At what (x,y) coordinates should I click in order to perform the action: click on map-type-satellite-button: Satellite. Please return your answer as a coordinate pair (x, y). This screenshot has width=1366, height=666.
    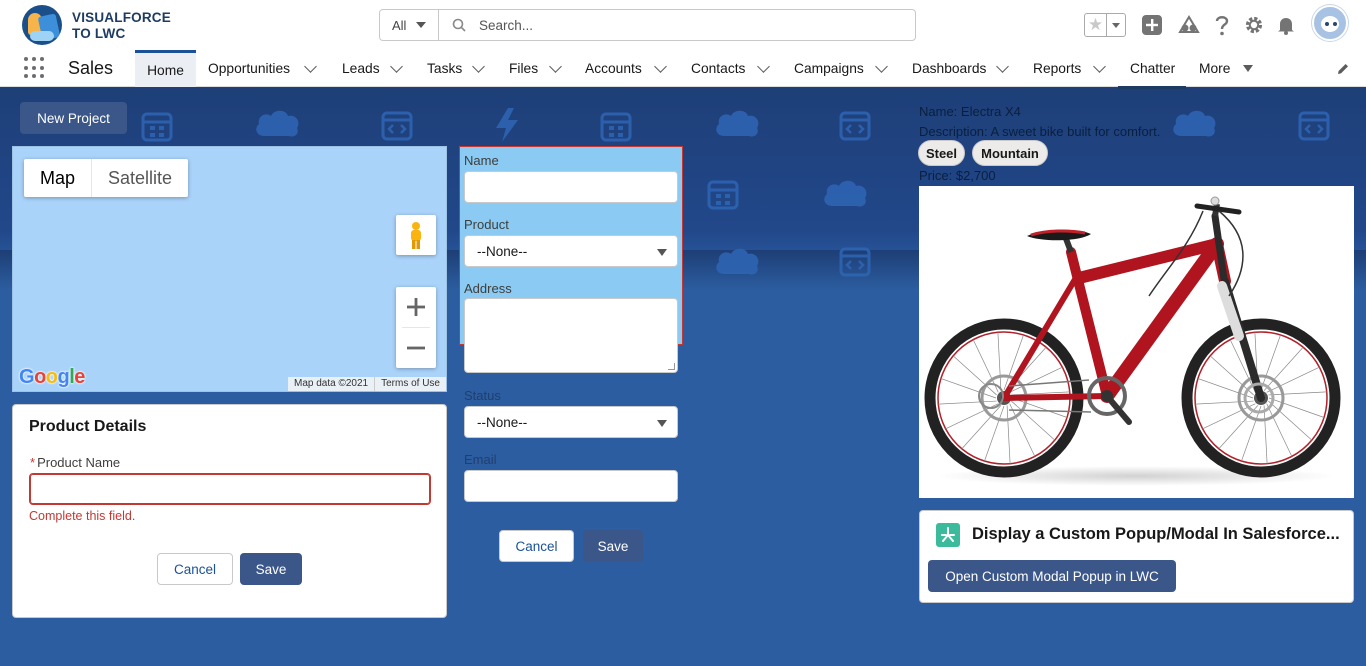
    Looking at the image, I should click on (140, 178).